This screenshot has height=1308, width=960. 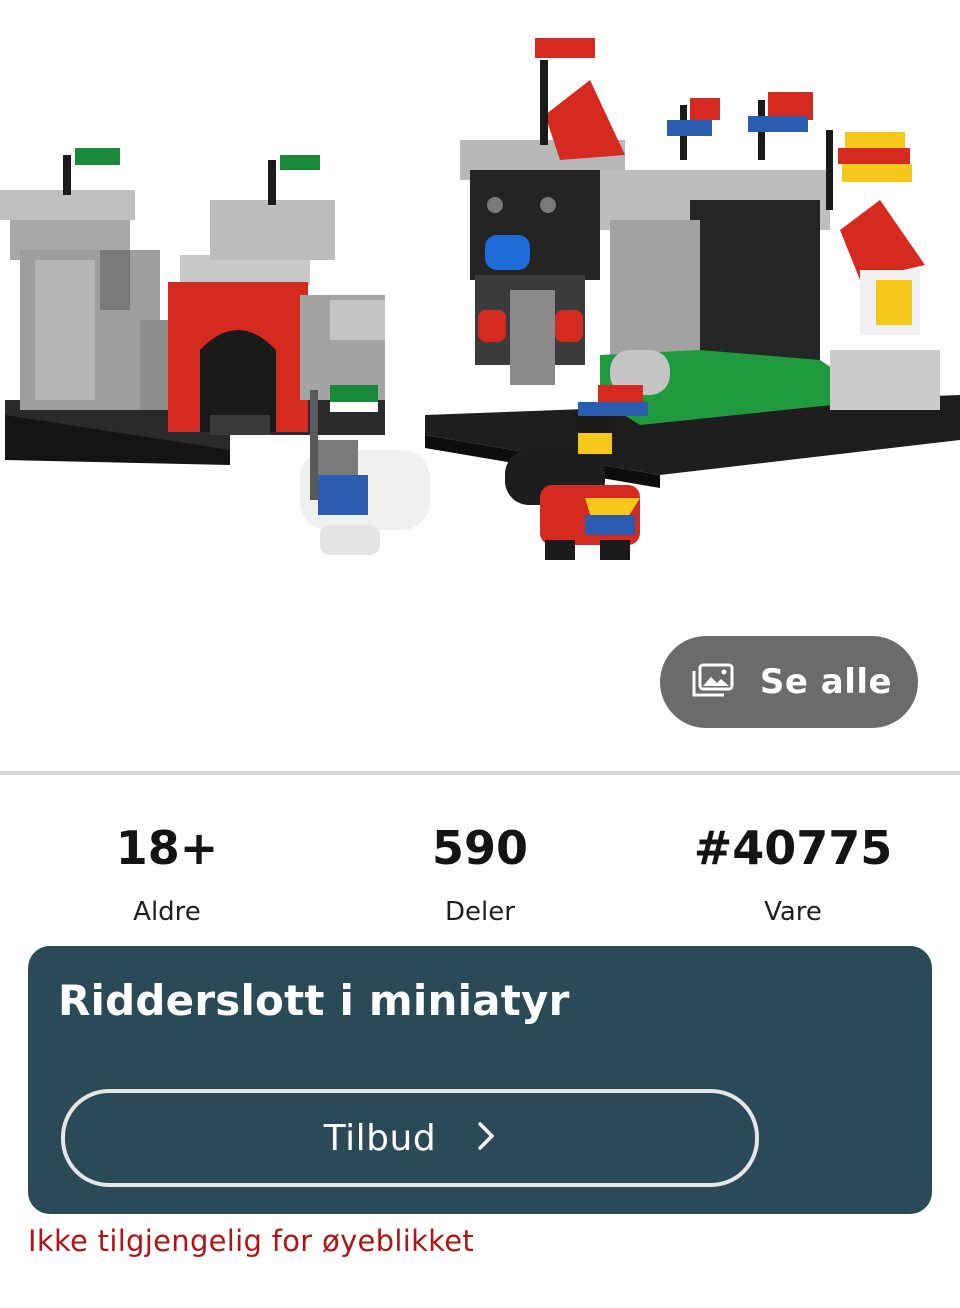 I want to click on gallery-icon, so click(x=713, y=682).